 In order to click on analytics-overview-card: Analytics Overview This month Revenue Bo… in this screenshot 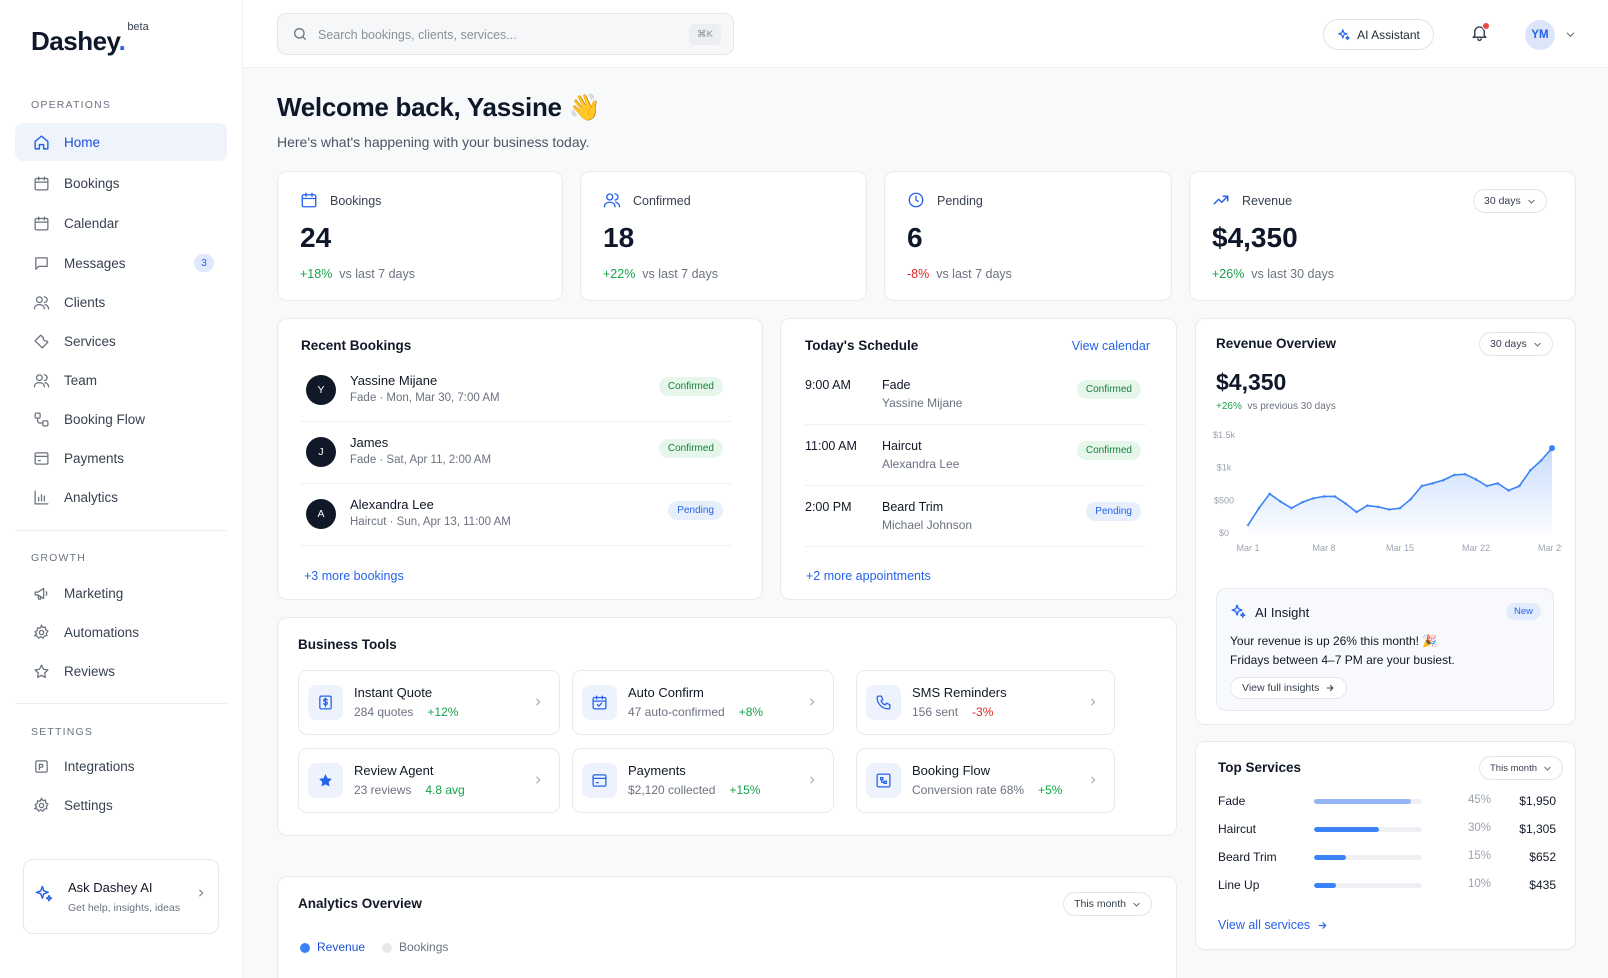, I will do `click(727, 927)`.